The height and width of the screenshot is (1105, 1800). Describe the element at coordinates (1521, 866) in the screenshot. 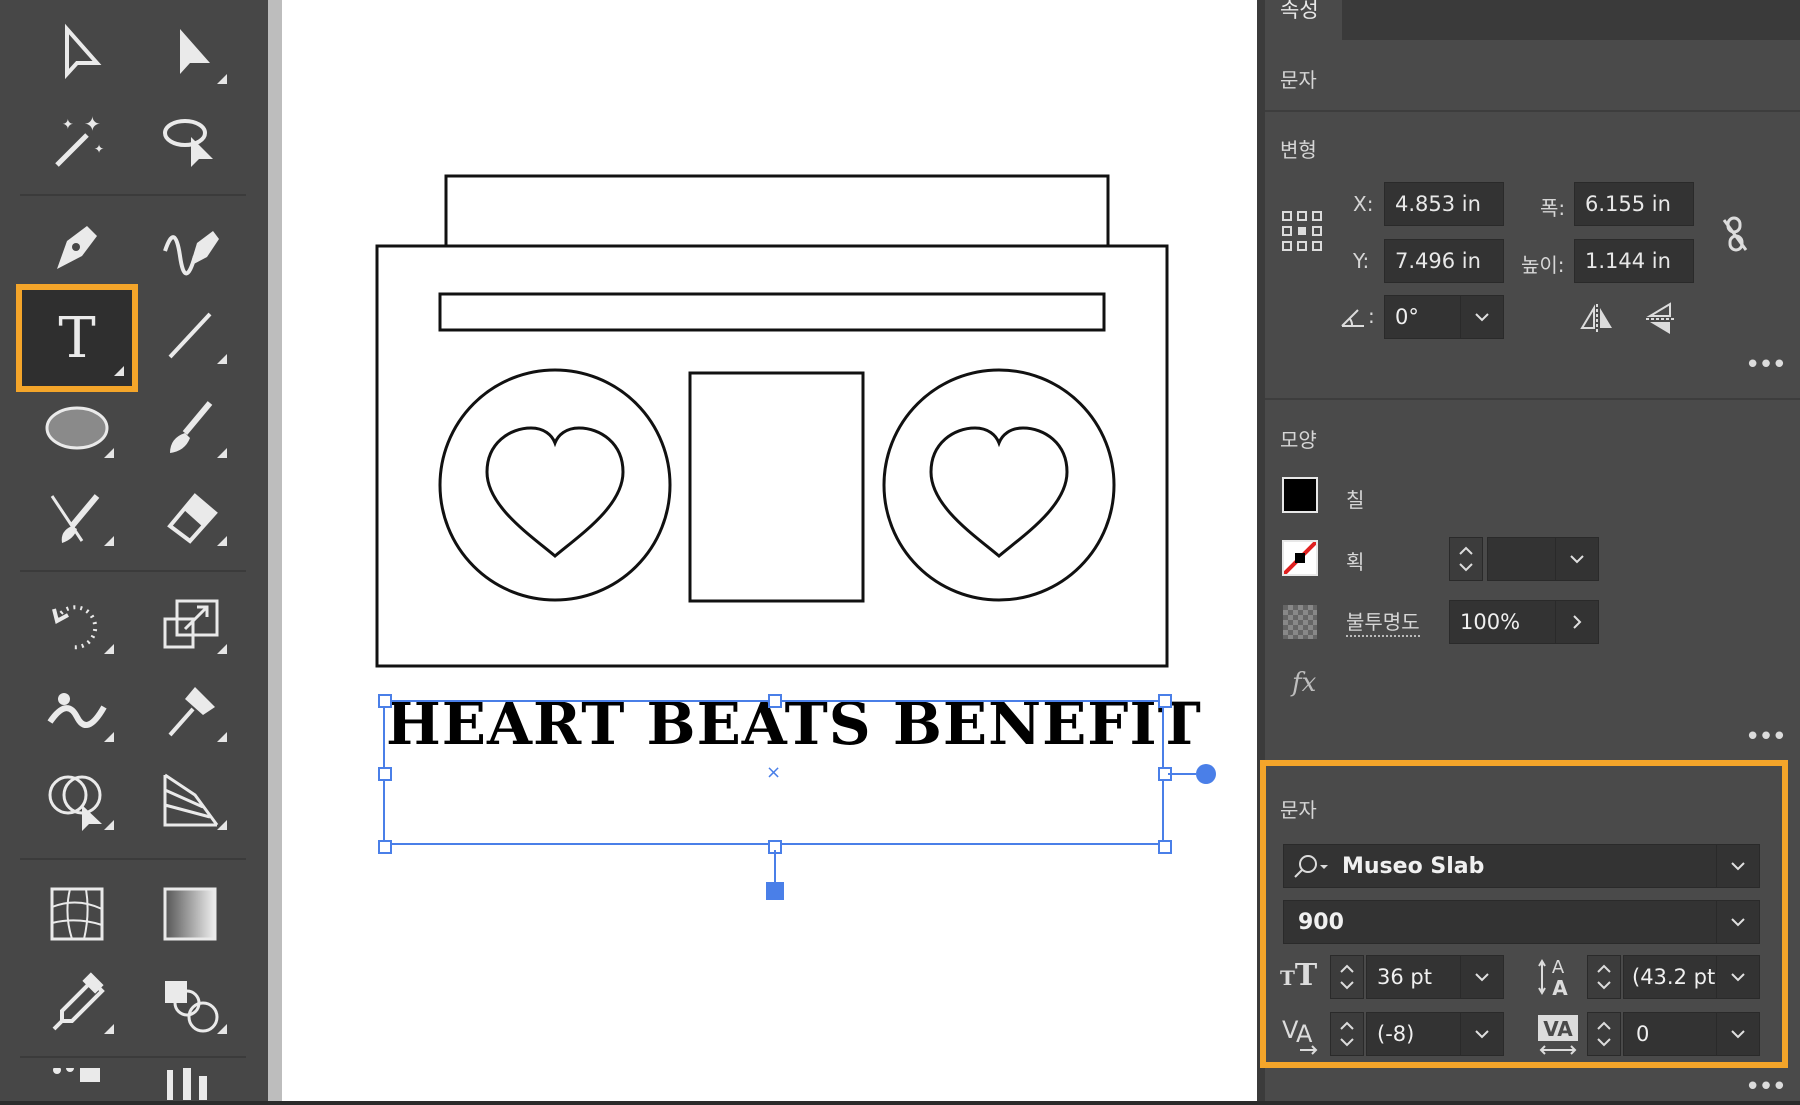

I see `font-family-dropdown: Museo Slab` at that location.